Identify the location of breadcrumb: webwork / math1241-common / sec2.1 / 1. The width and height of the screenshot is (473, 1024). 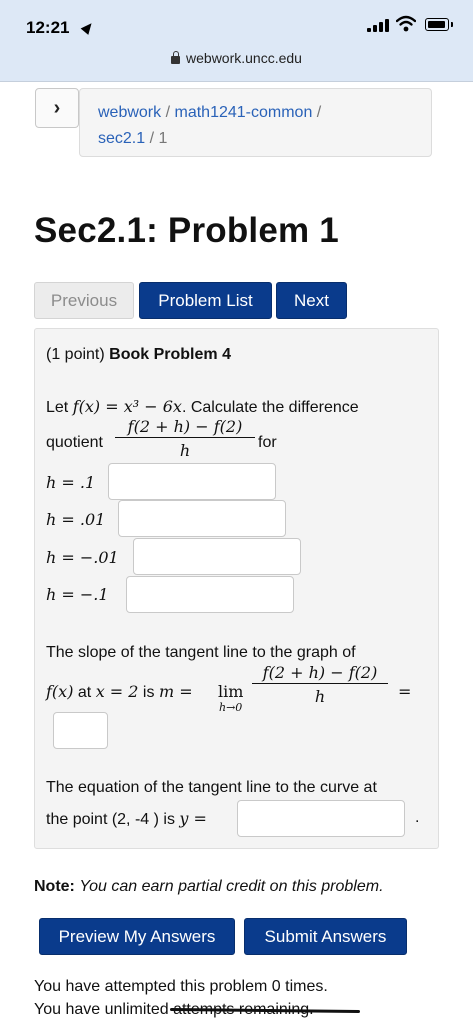
(255, 122).